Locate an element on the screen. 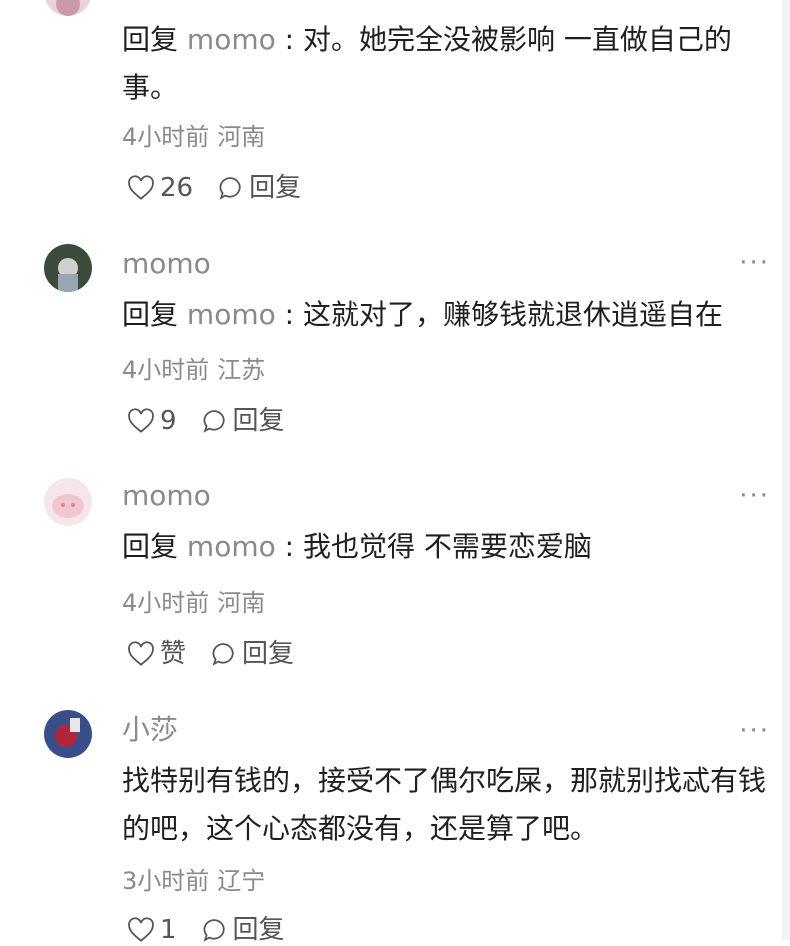 This screenshot has width=790, height=946. comment-meta: 4小时前 江苏 is located at coordinates (193, 370).